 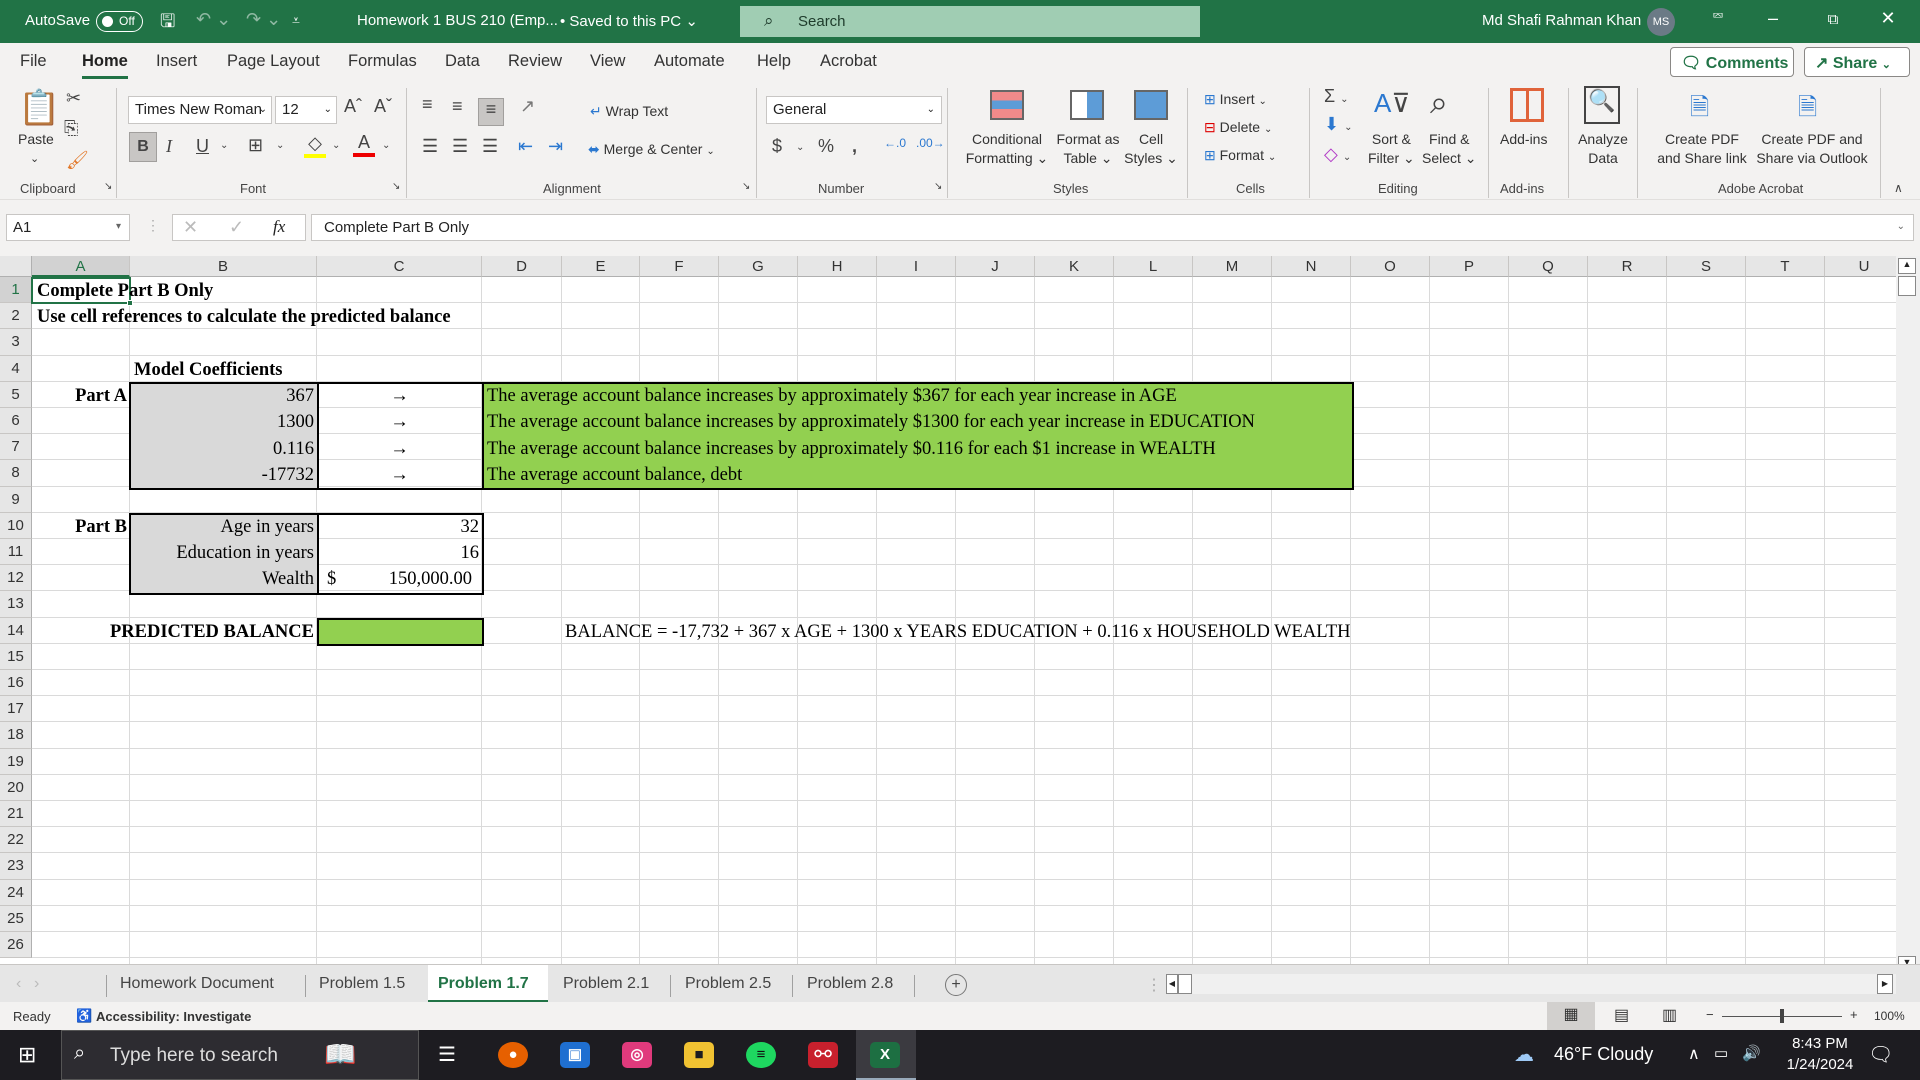 I want to click on sheet-tab-problem-1-5: Problem 1.5, so click(x=362, y=984).